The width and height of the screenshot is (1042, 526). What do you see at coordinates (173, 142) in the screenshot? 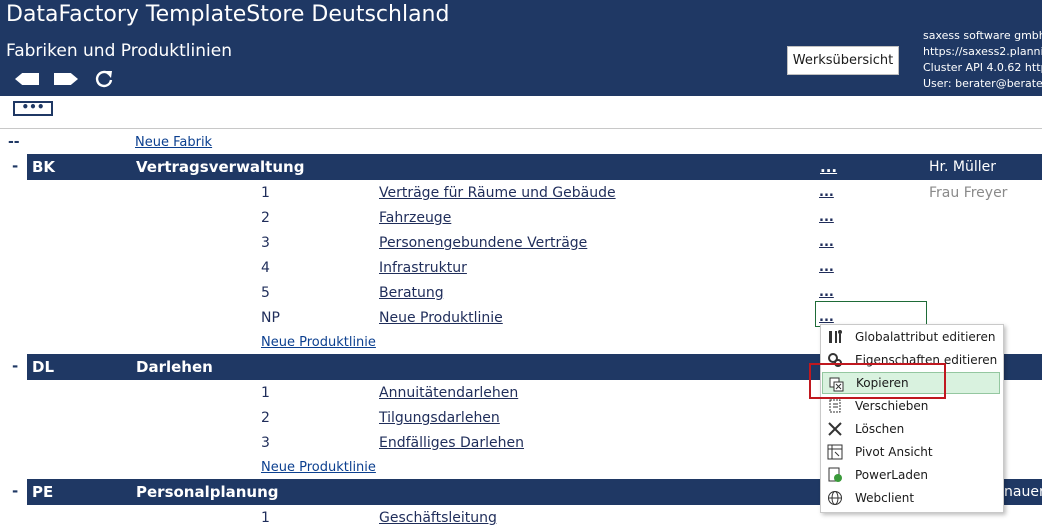
I see `new-factory-link: Neue Fabrik` at bounding box center [173, 142].